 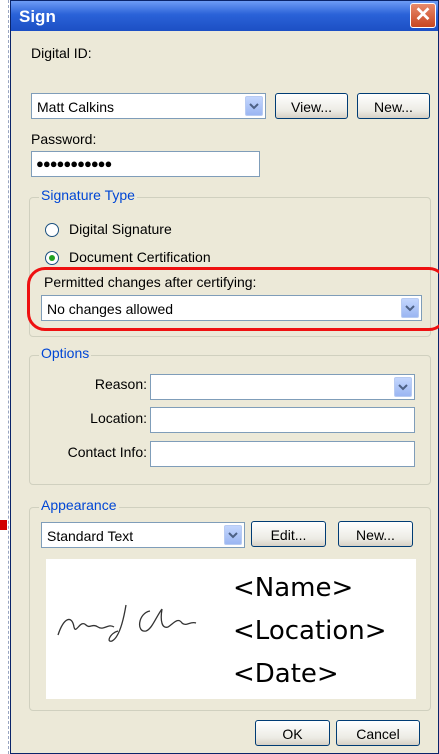 I want to click on reason-select, so click(x=282, y=387).